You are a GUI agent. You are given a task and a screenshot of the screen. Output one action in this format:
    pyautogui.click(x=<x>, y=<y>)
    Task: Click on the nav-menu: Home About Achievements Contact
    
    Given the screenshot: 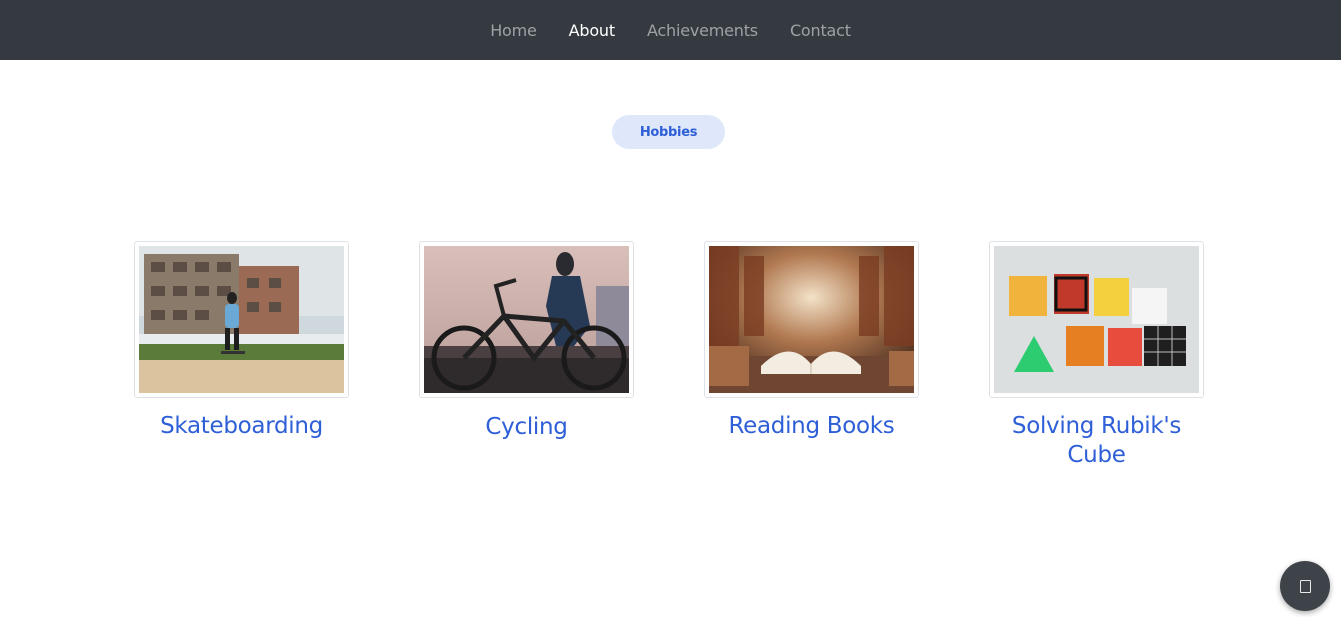 What is the action you would take?
    pyautogui.click(x=670, y=30)
    